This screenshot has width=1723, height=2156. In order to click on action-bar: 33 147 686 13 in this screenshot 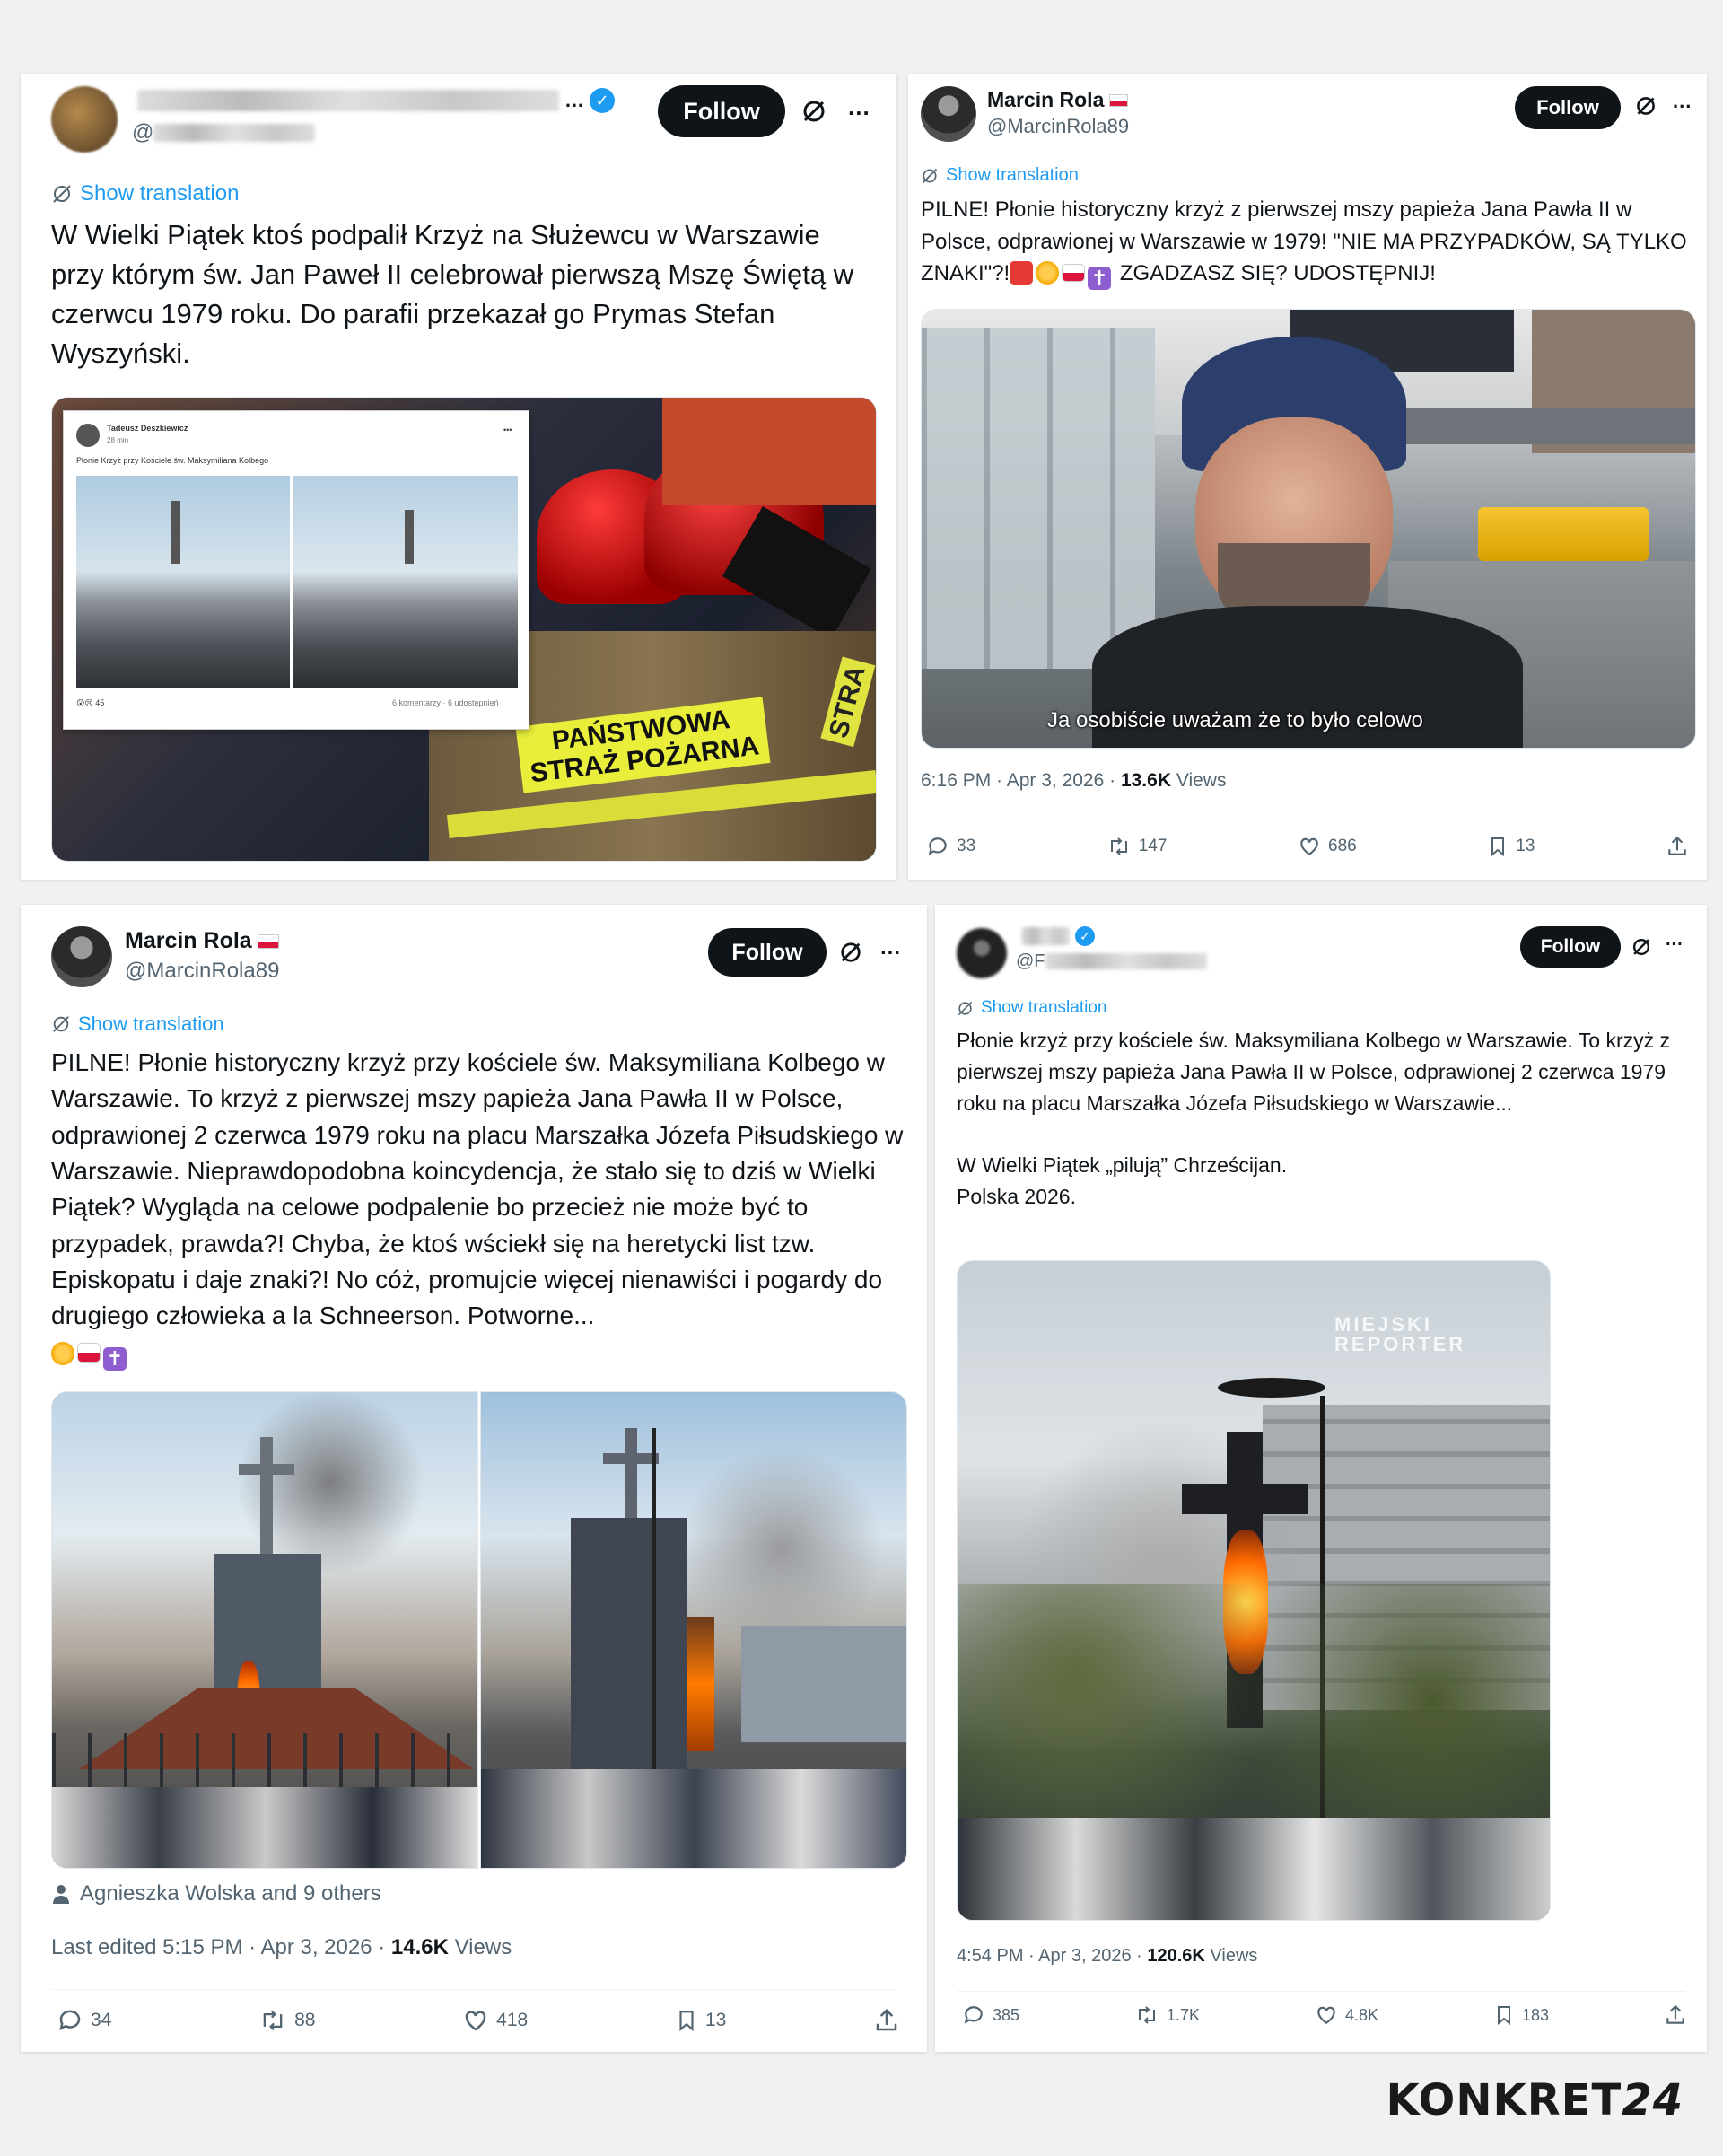, I will do `click(1307, 846)`.